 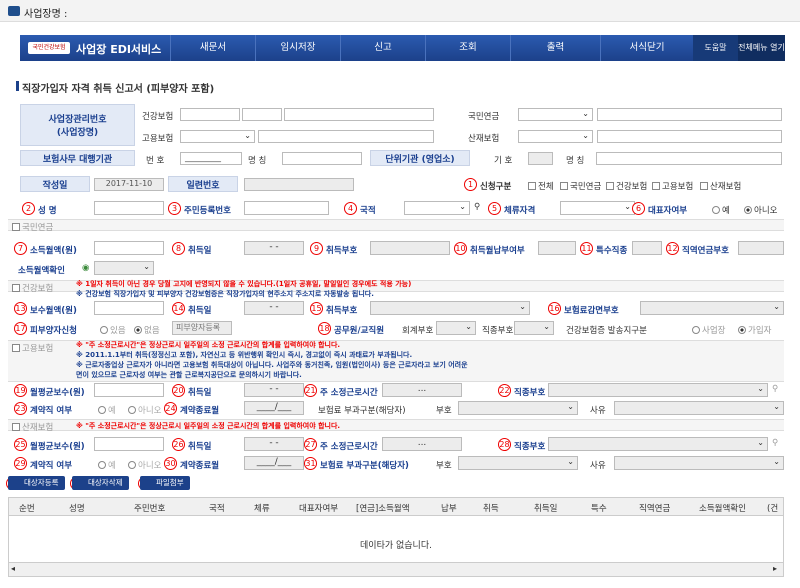 What do you see at coordinates (477, 207) in the screenshot?
I see `search-icon: ⚲` at bounding box center [477, 207].